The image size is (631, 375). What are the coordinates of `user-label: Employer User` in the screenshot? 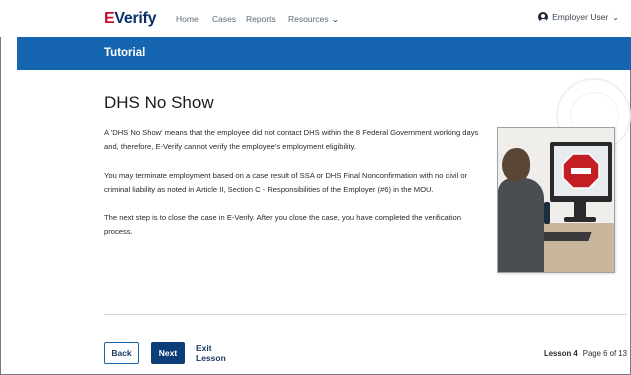 It's located at (580, 17).